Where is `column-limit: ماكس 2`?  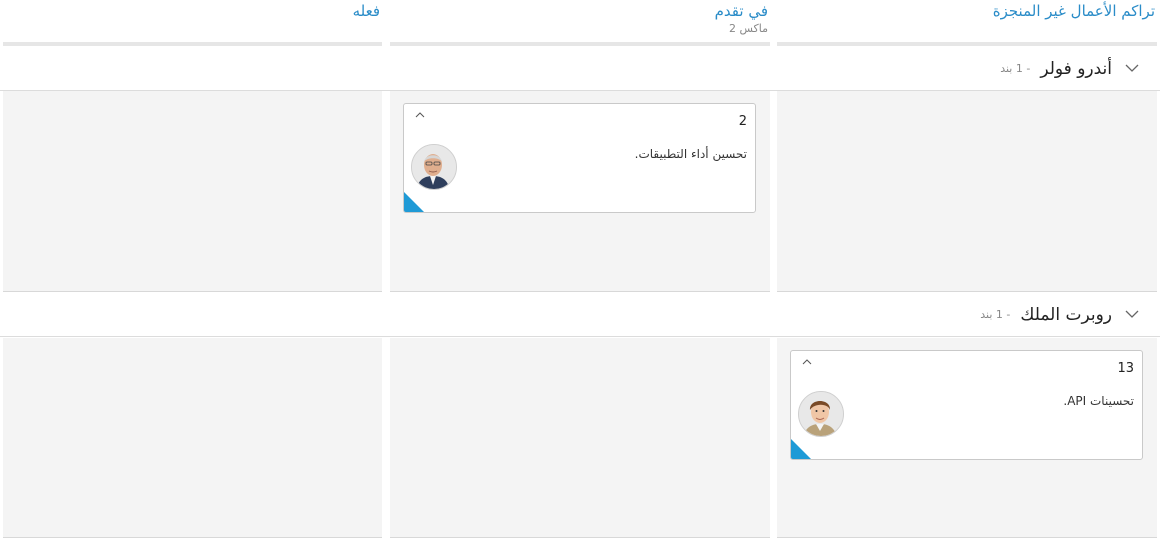 column-limit: ماكس 2 is located at coordinates (748, 28).